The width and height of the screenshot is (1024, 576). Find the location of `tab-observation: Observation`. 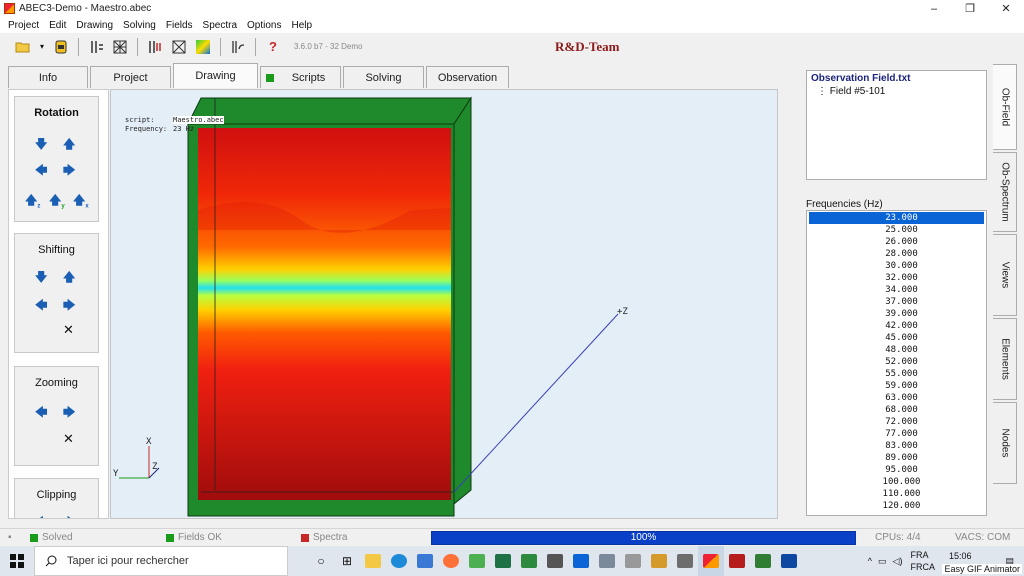

tab-observation: Observation is located at coordinates (467, 77).